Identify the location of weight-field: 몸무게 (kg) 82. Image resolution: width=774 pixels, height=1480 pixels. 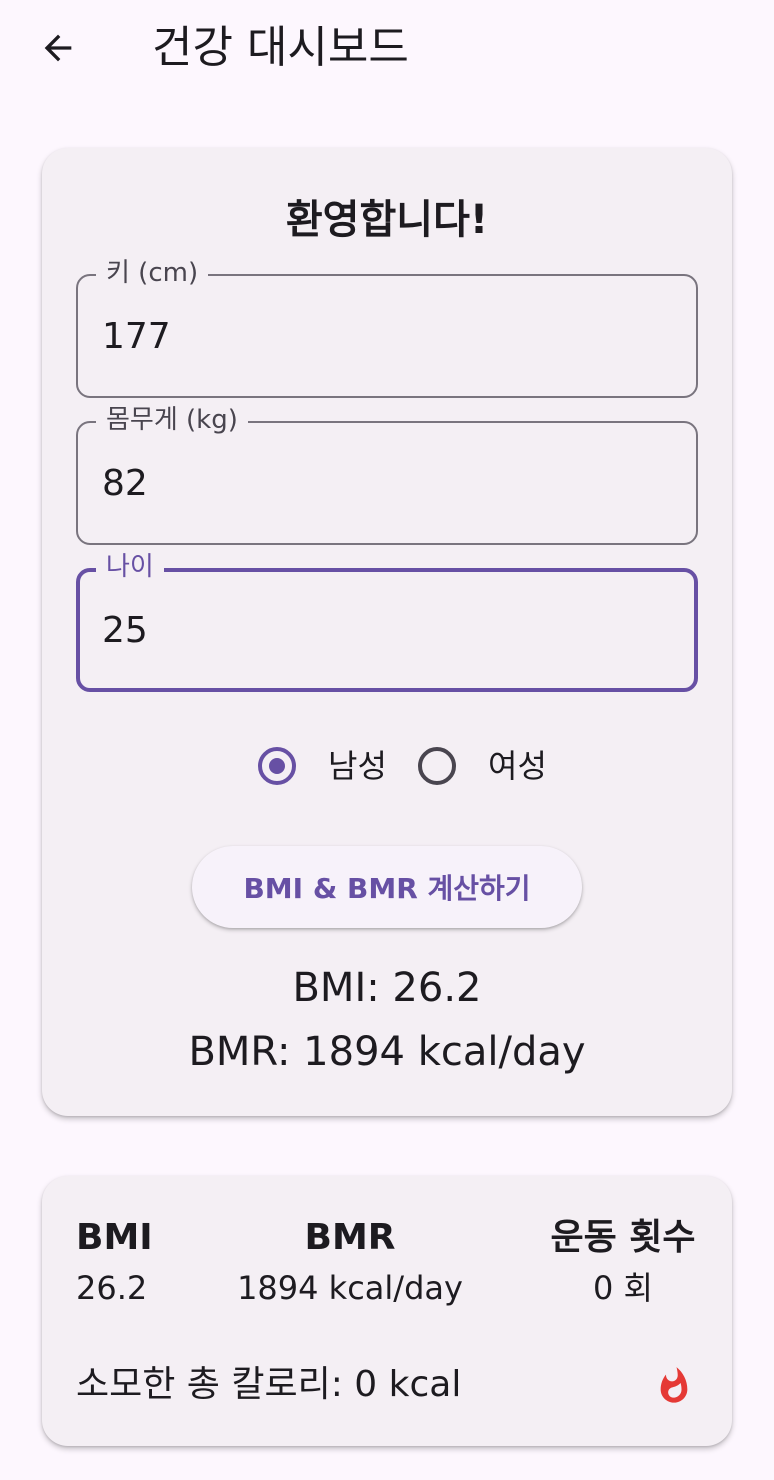
(387, 474).